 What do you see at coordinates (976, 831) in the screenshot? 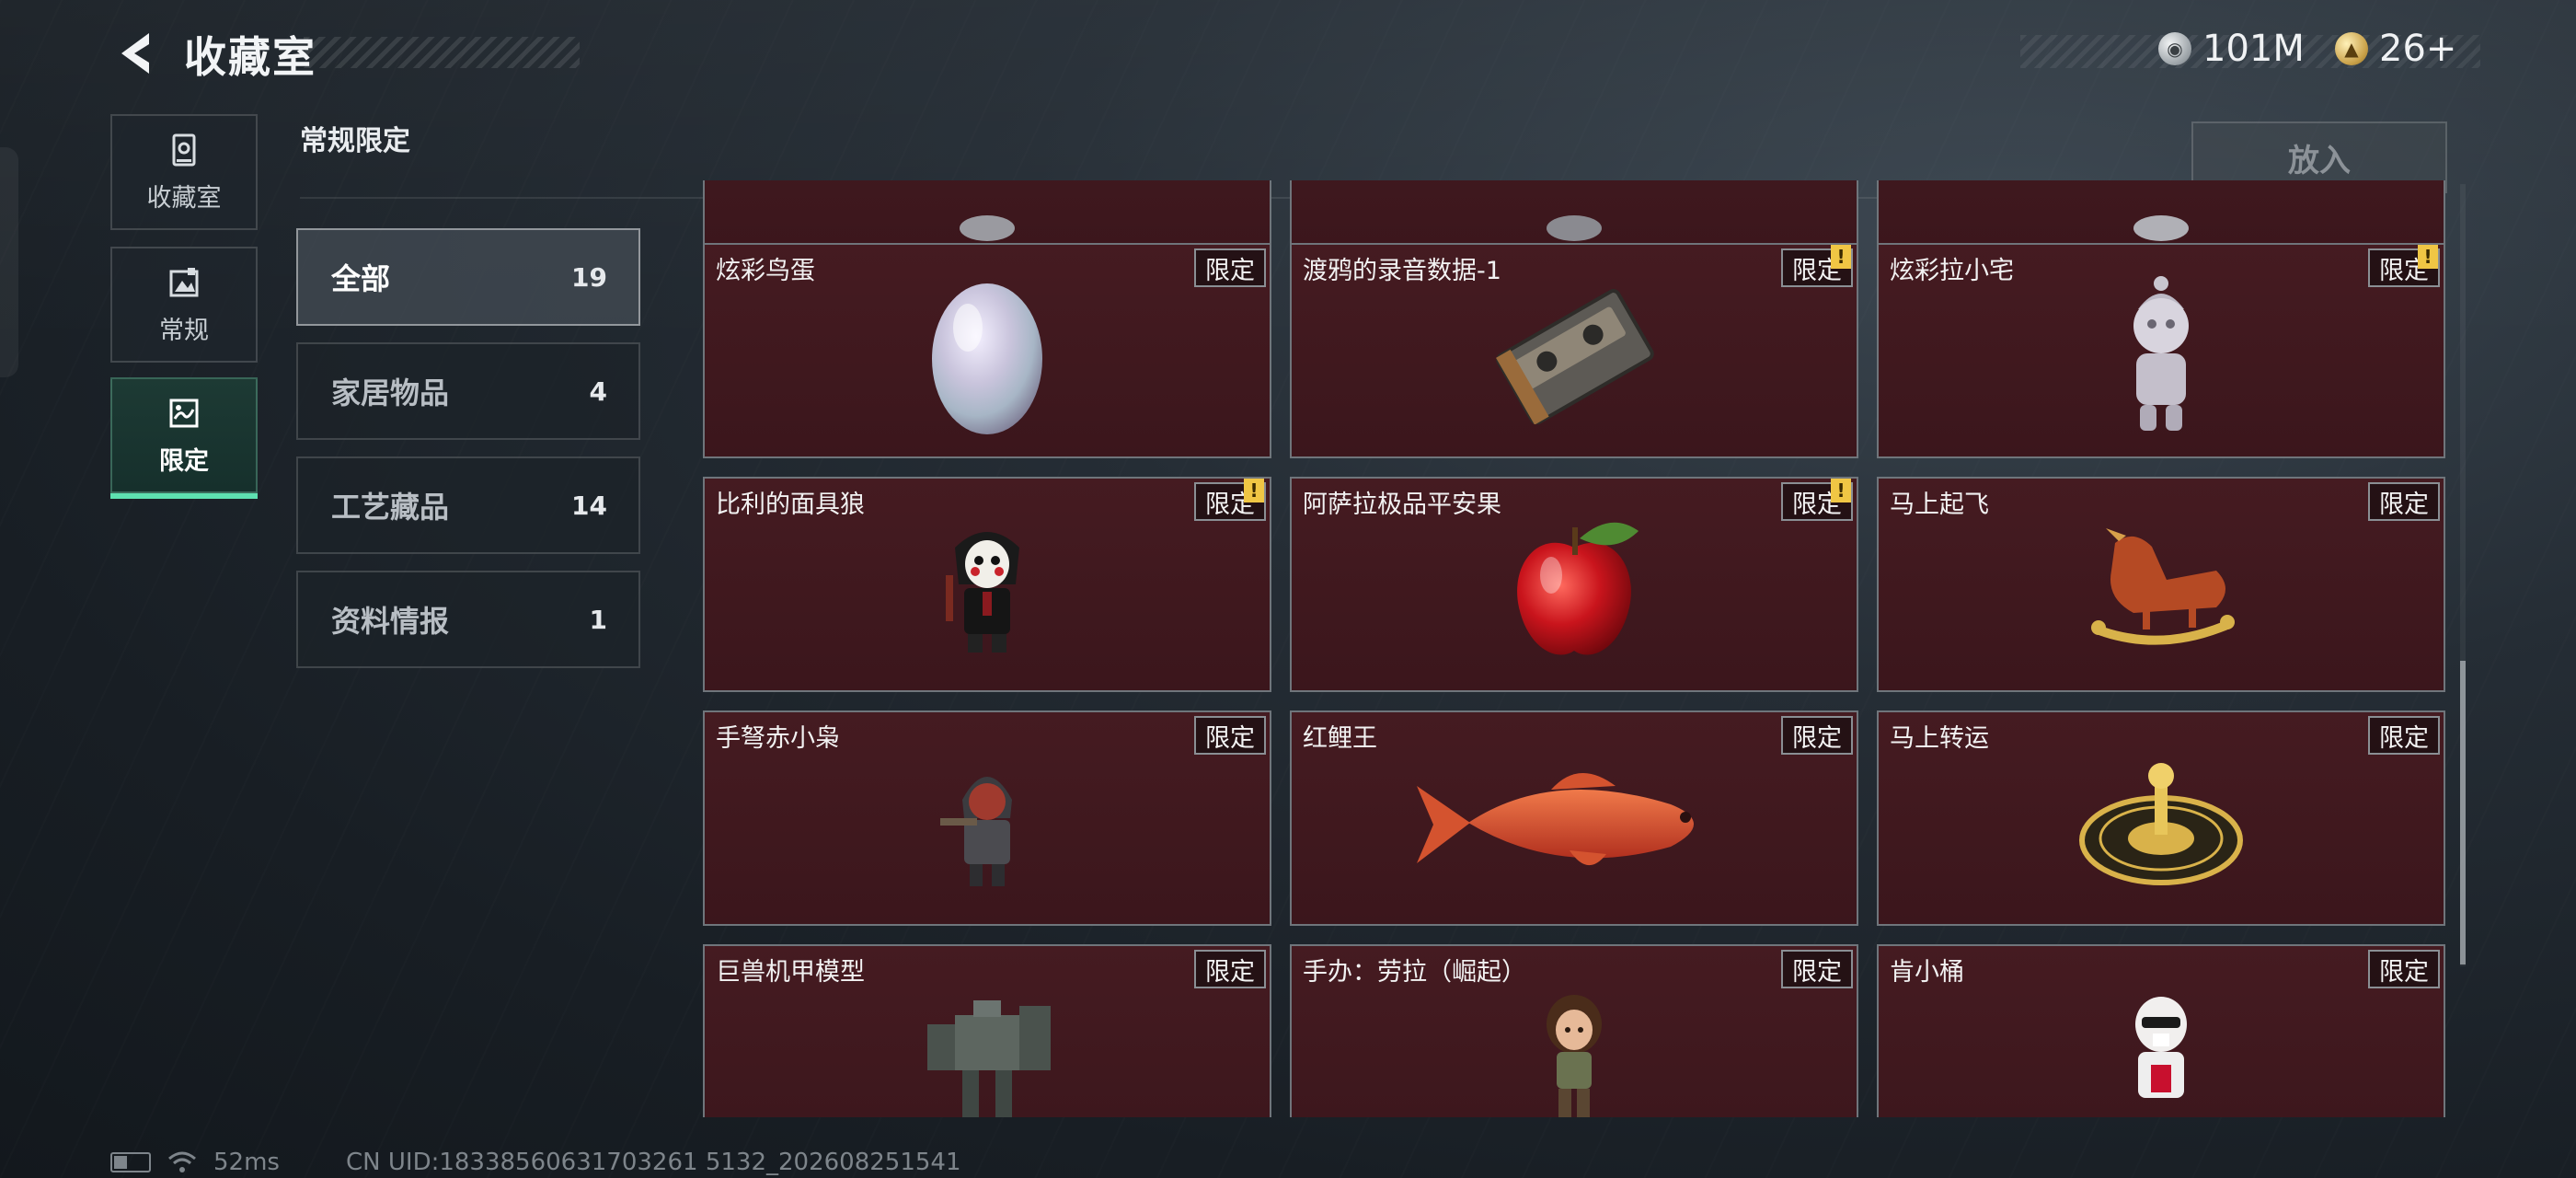
I see `hooded-figure-icon` at bounding box center [976, 831].